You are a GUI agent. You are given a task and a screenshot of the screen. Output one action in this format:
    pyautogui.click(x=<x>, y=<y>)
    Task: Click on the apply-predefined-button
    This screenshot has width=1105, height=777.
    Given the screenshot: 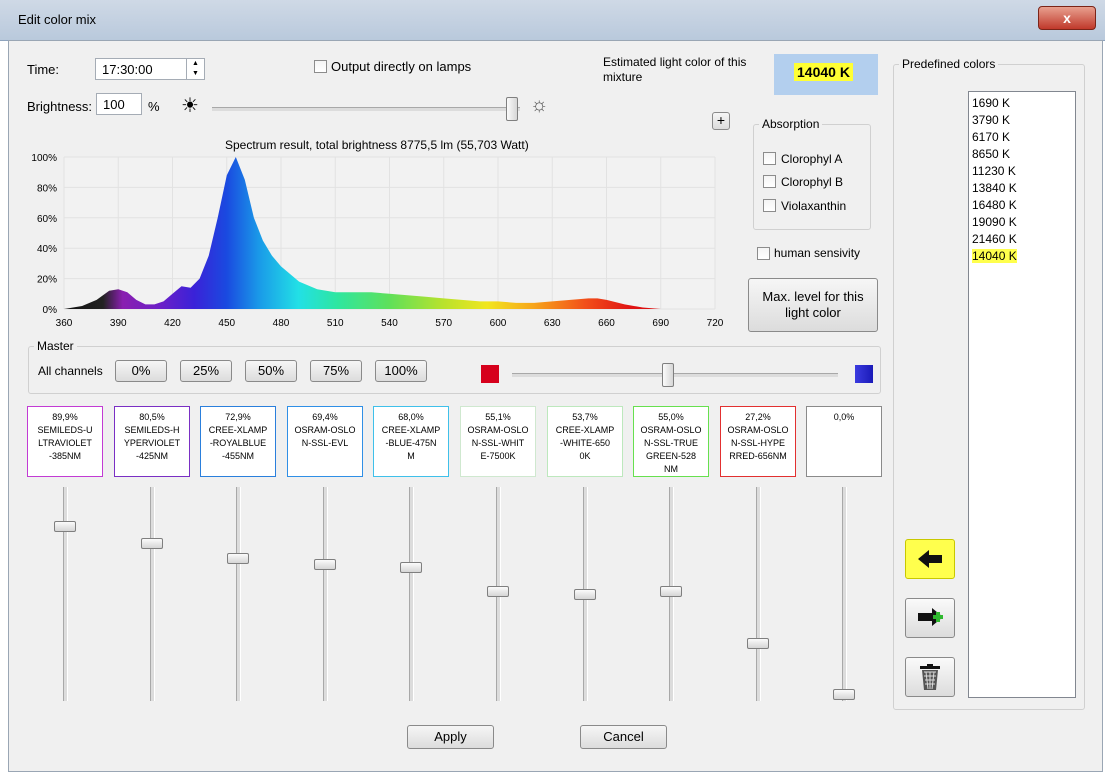 What is the action you would take?
    pyautogui.click(x=930, y=559)
    